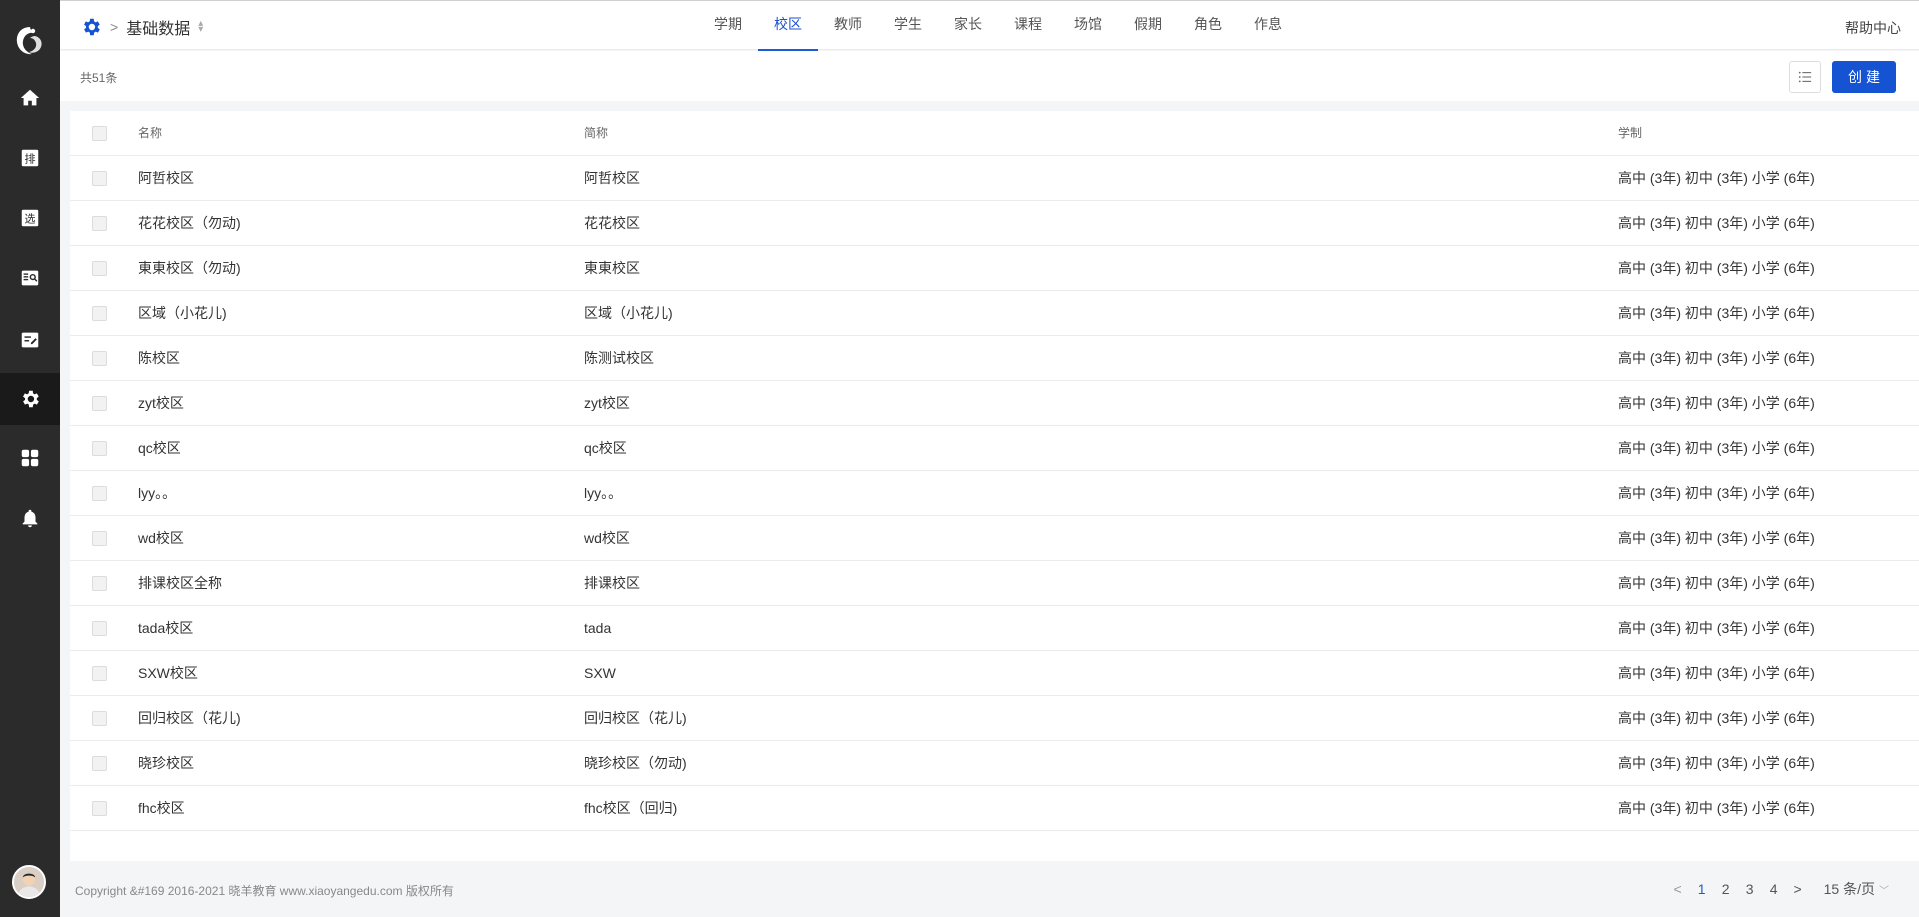 Image resolution: width=1919 pixels, height=917 pixels. Describe the element at coordinates (30, 278) in the screenshot. I see `sidebar-item-book-search` at that location.